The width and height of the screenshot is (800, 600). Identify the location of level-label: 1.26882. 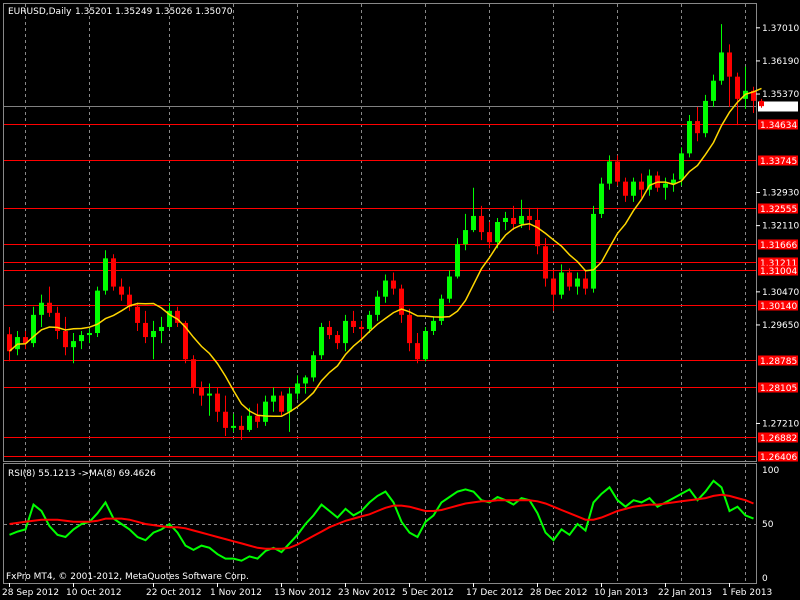
(778, 439).